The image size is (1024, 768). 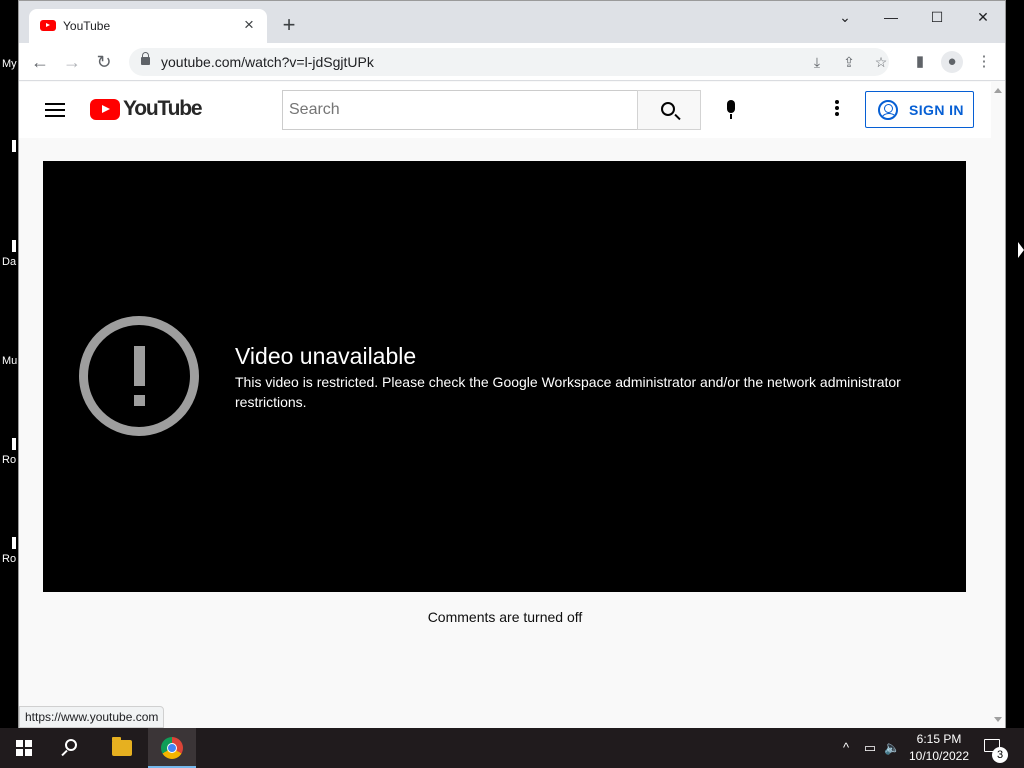 I want to click on sign-in-label: SIGN IN, so click(x=936, y=110).